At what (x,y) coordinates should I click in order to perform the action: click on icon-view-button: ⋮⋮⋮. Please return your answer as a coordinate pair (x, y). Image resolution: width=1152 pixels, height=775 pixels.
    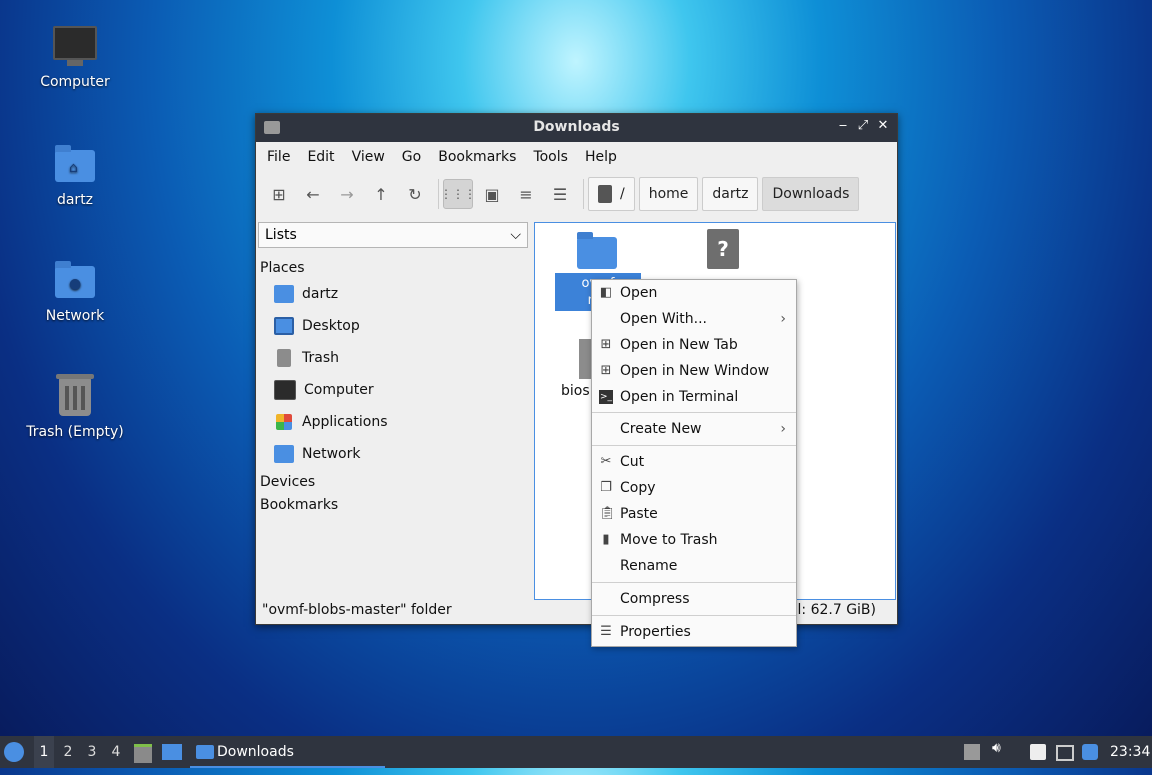
    Looking at the image, I should click on (458, 194).